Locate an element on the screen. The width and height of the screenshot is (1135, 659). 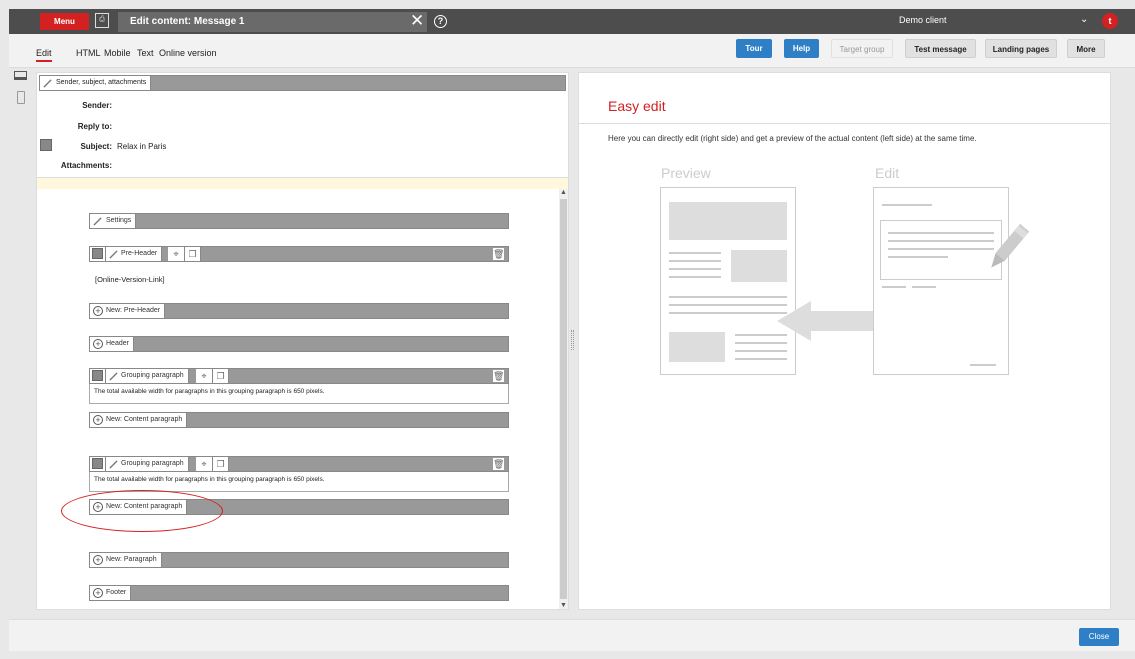
user-avatar: t is located at coordinates (1110, 21).